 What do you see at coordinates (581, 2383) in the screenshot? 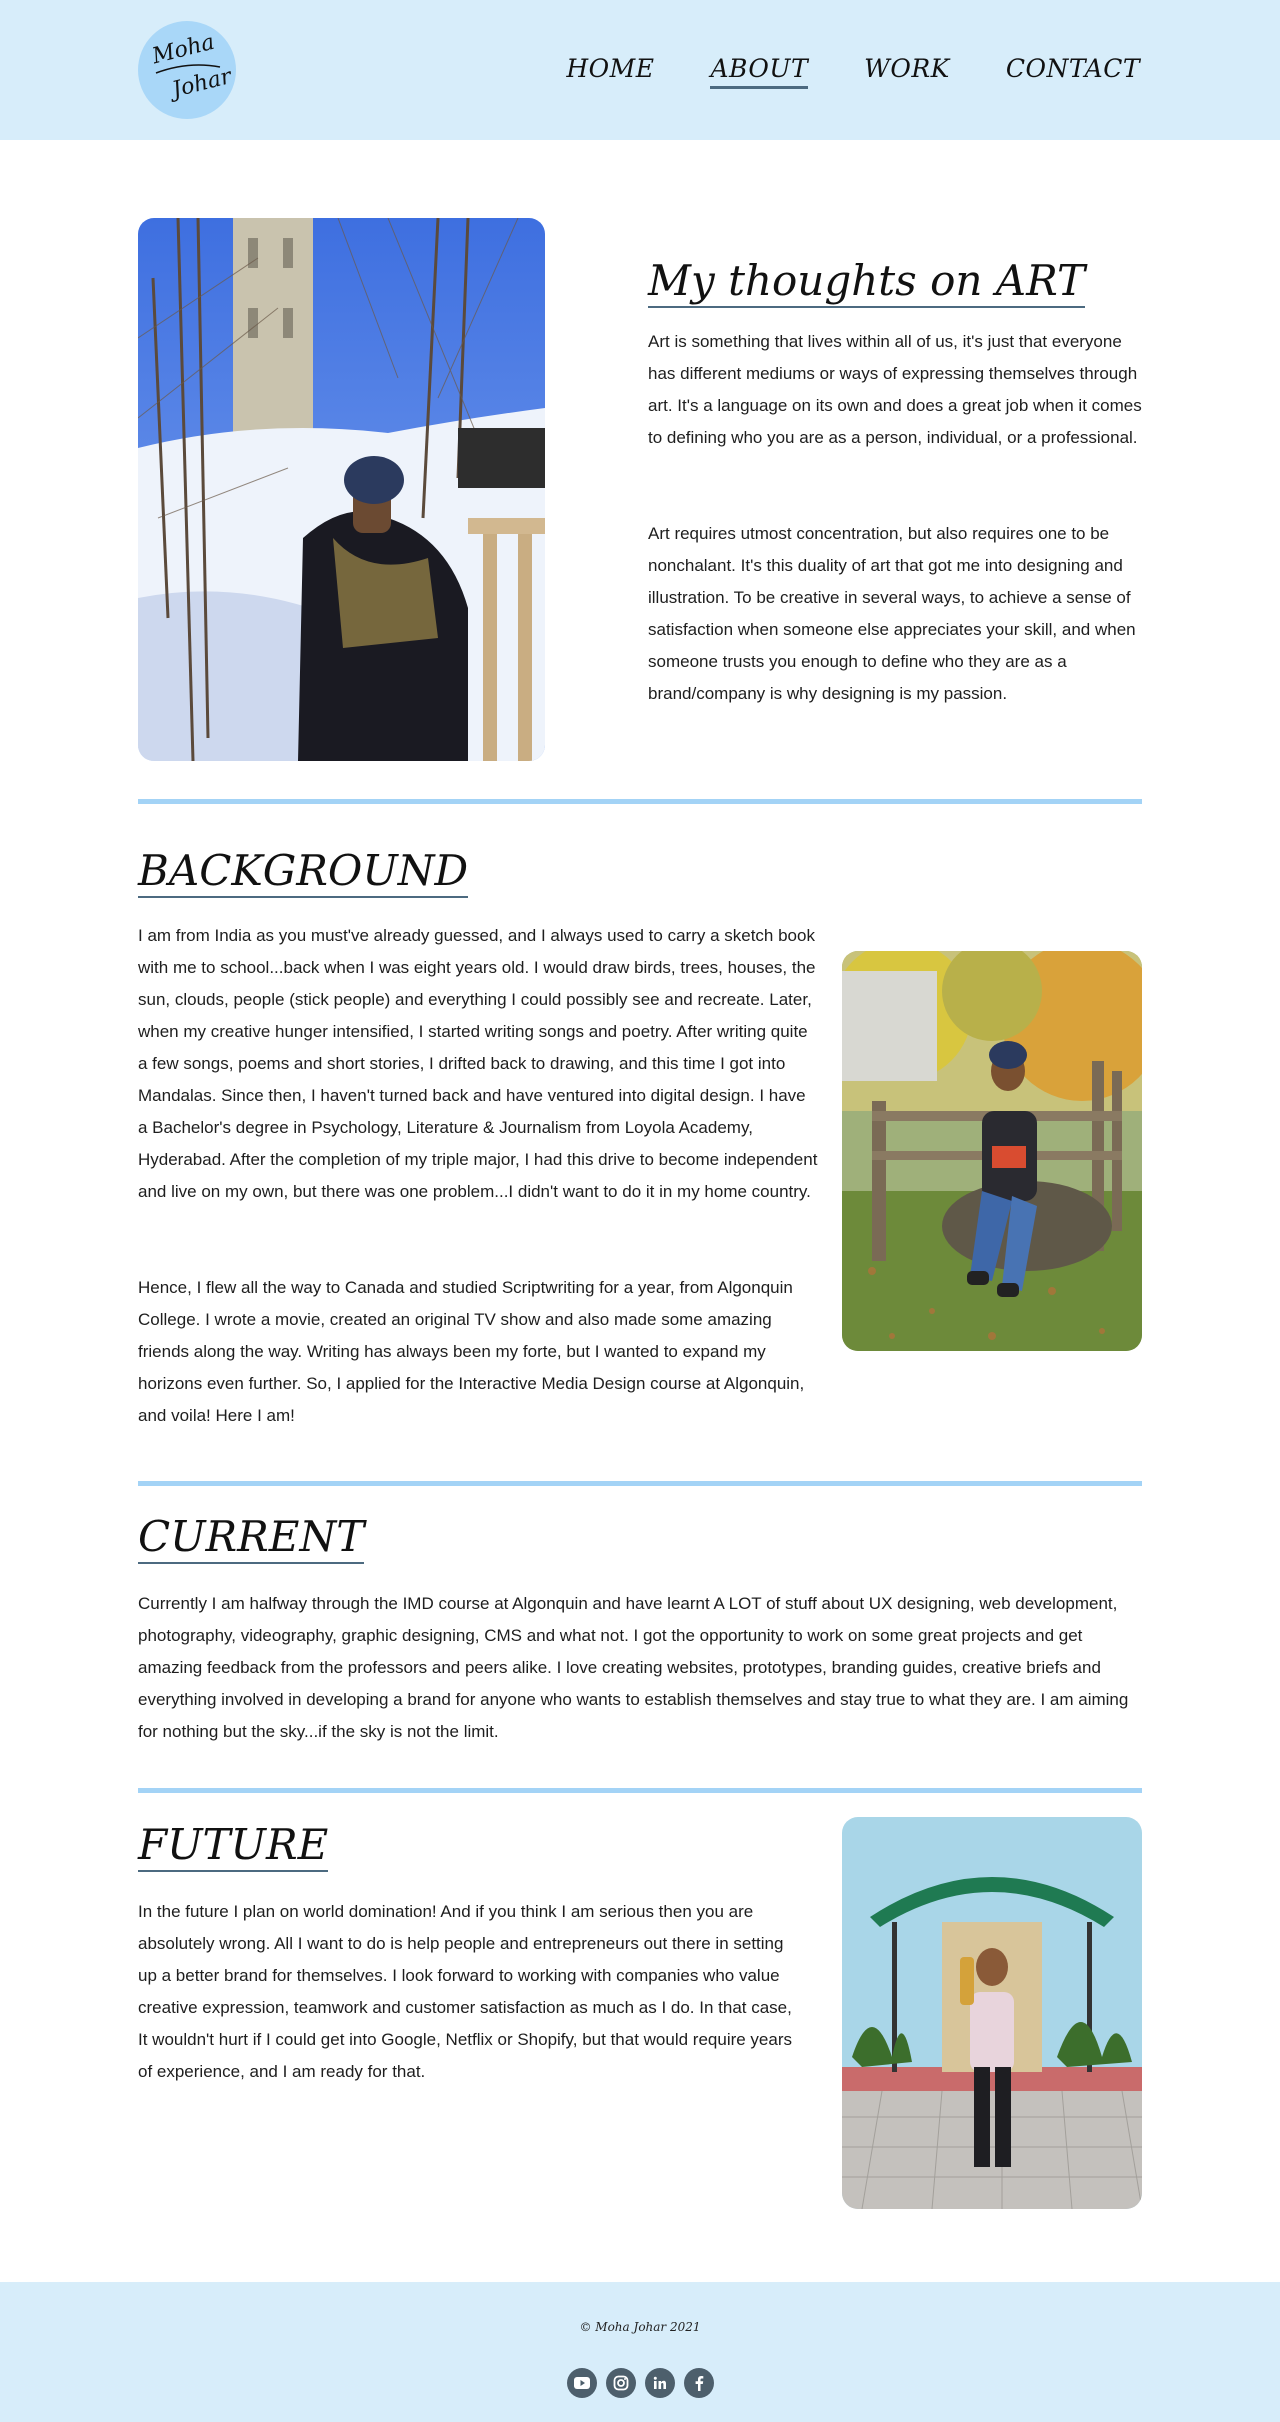
I see `youtube-icon` at bounding box center [581, 2383].